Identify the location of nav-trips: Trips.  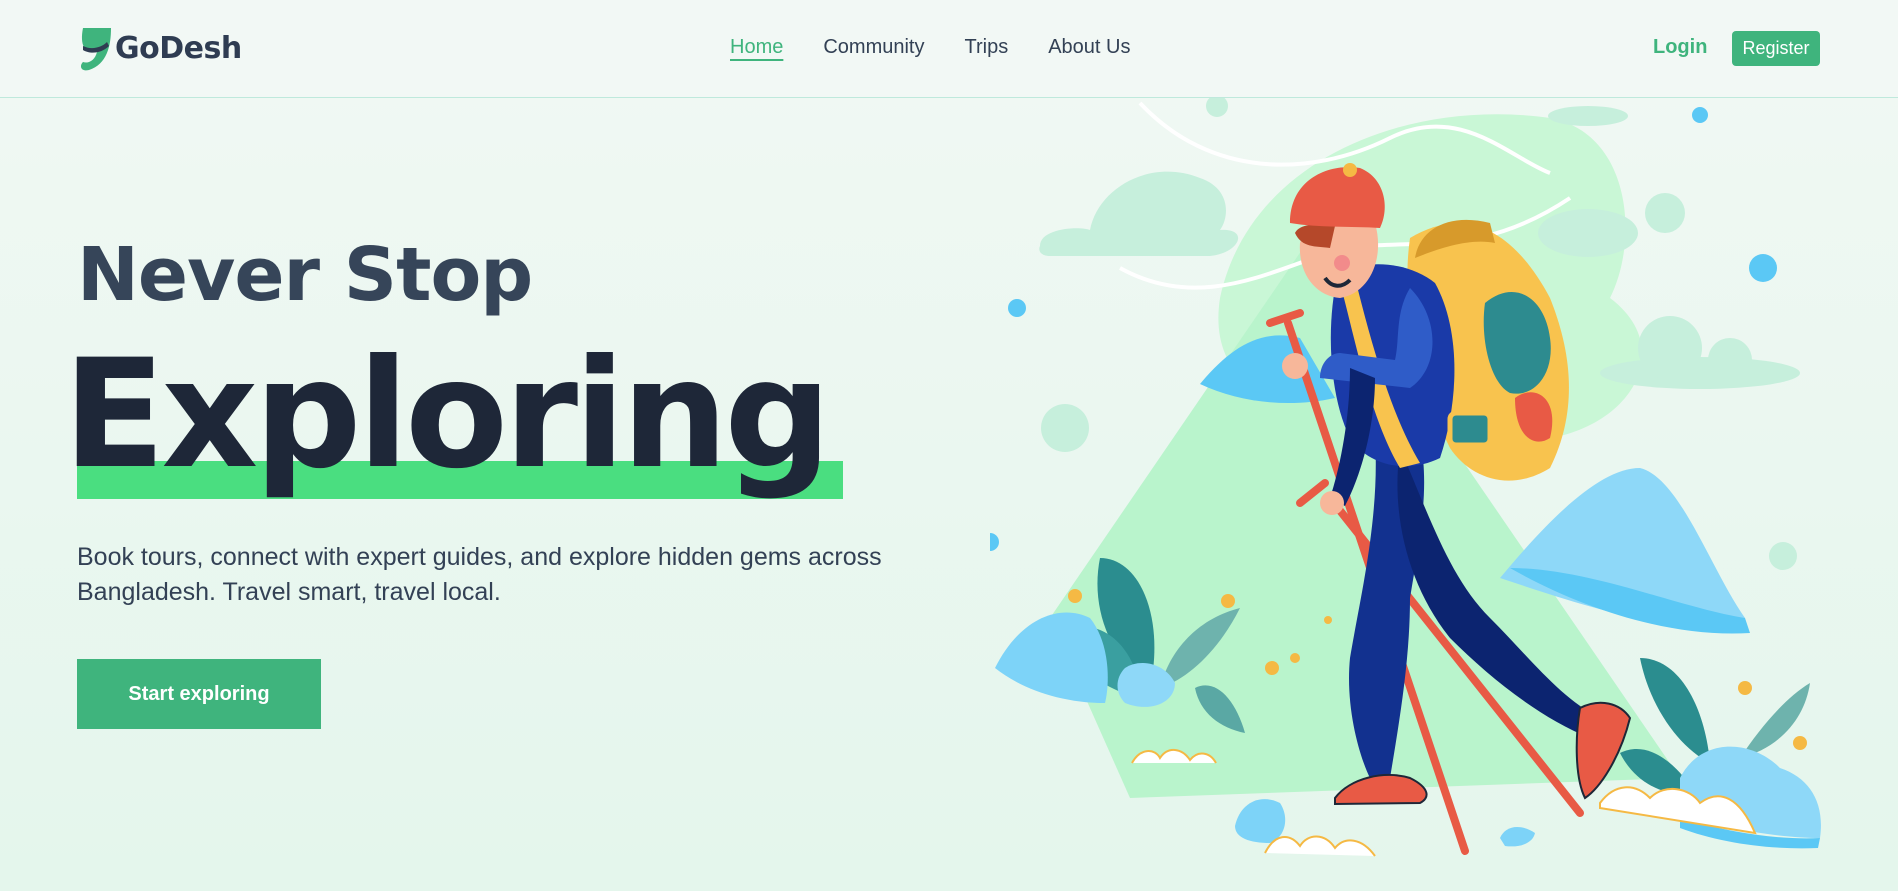
(987, 47).